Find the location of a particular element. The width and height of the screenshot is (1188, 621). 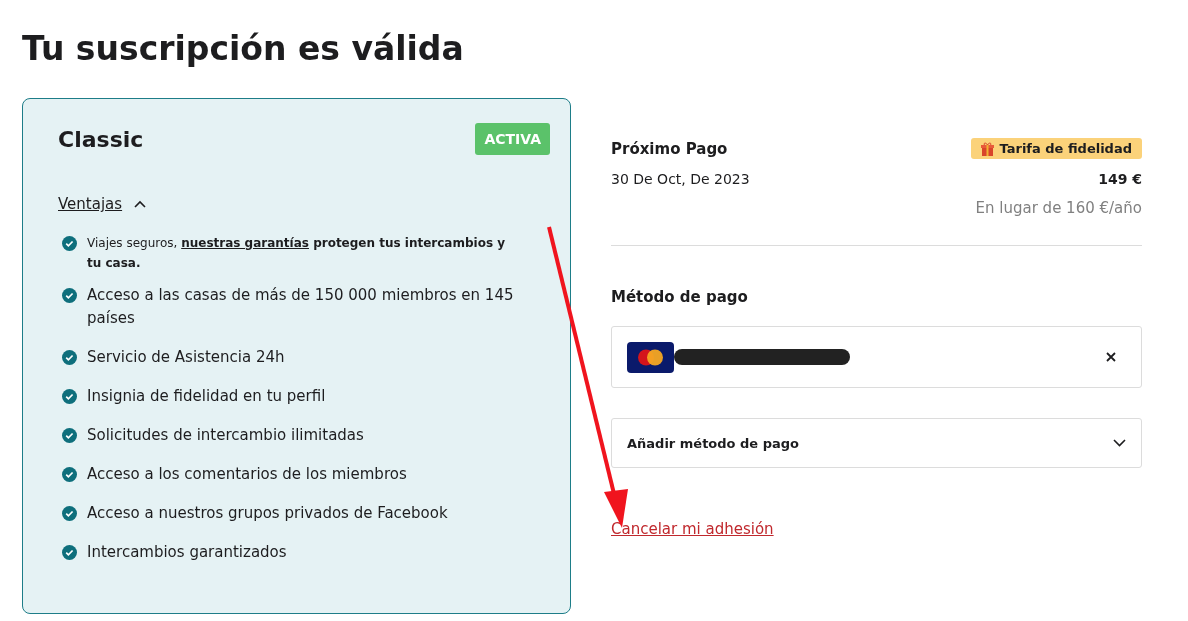

cancel-link: Cancelar mi adhesión is located at coordinates (692, 529).